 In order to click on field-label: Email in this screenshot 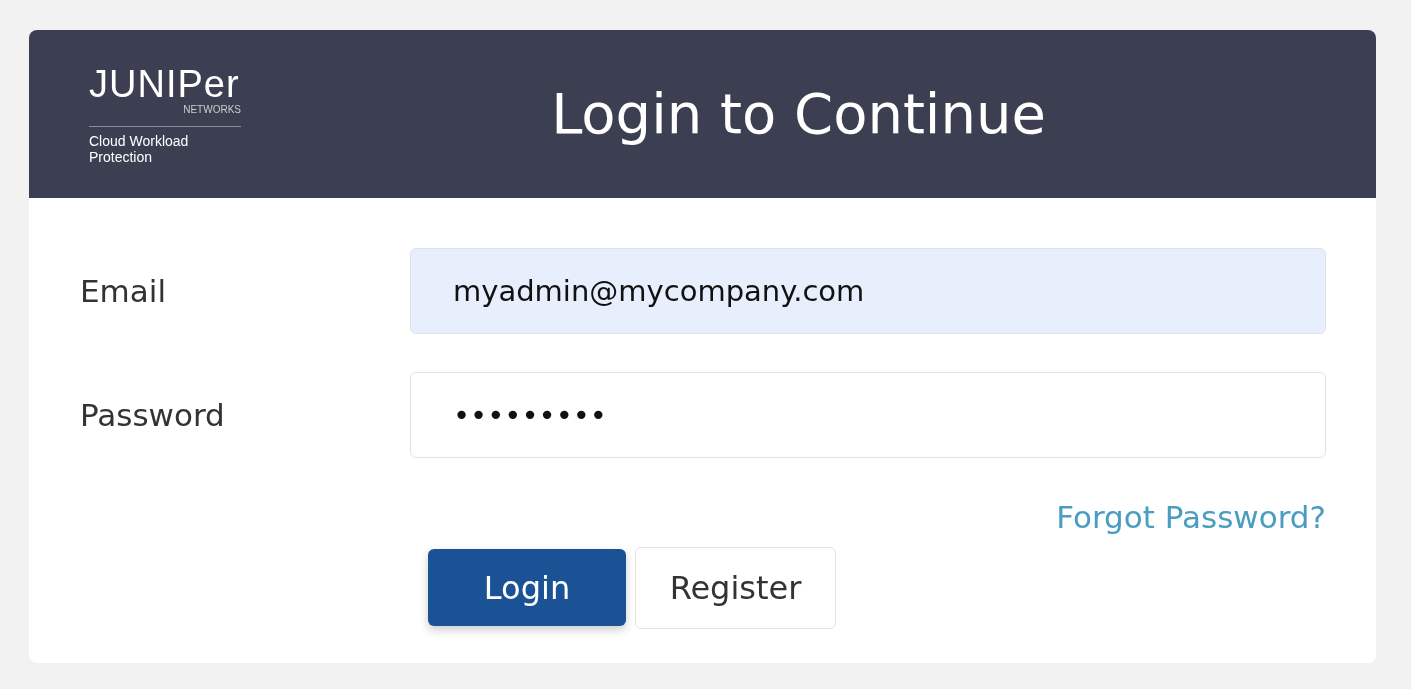, I will do `click(123, 291)`.